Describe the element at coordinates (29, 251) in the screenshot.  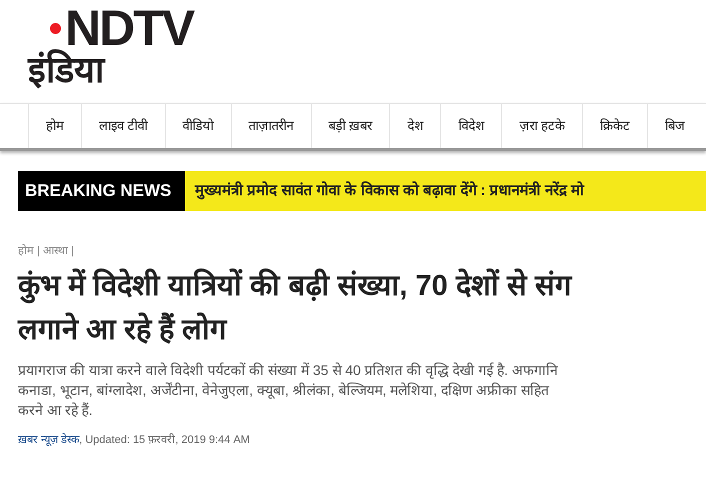
I see `breadcrumb-link: होम |` at that location.